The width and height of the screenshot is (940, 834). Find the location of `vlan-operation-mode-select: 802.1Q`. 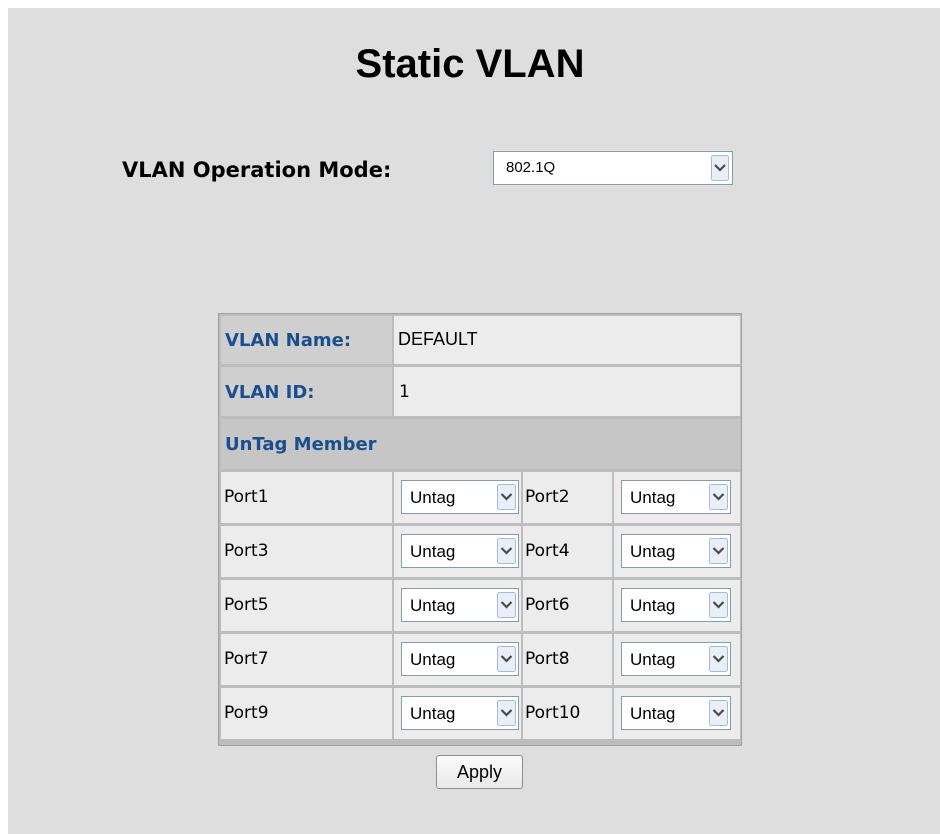

vlan-operation-mode-select: 802.1Q is located at coordinates (613, 168).